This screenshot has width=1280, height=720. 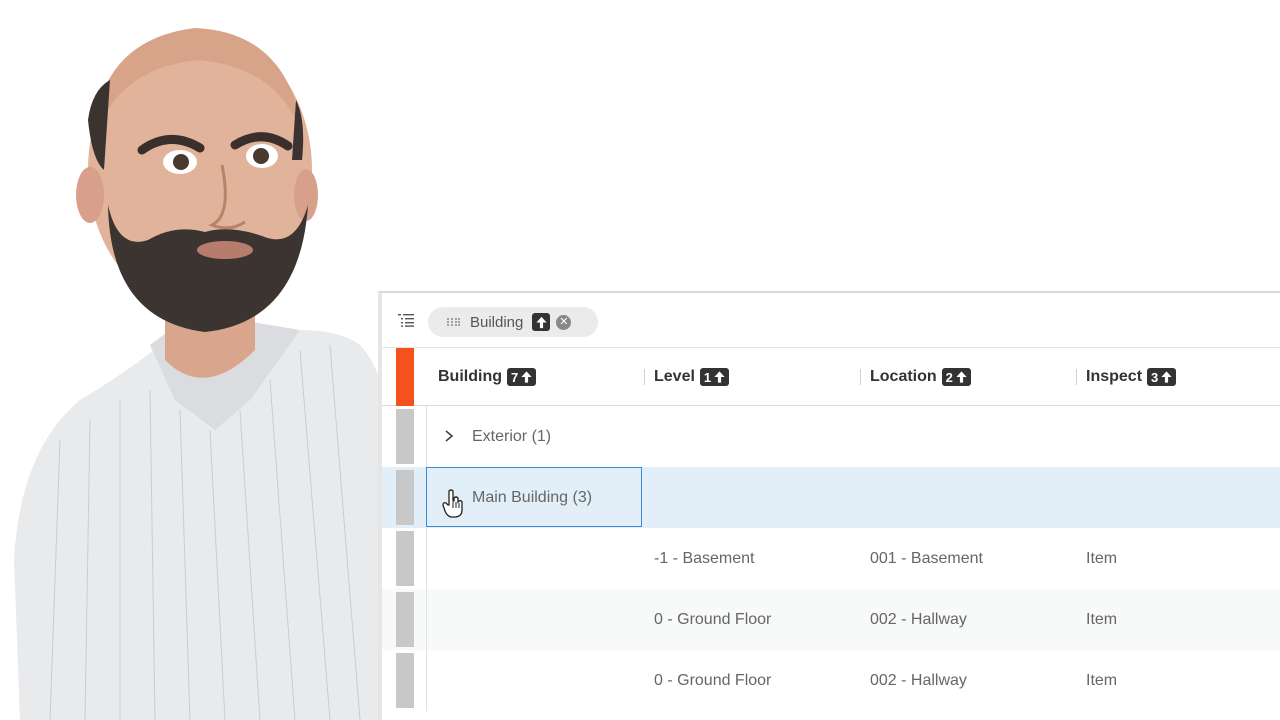 I want to click on chevron-right-icon, so click(x=449, y=436).